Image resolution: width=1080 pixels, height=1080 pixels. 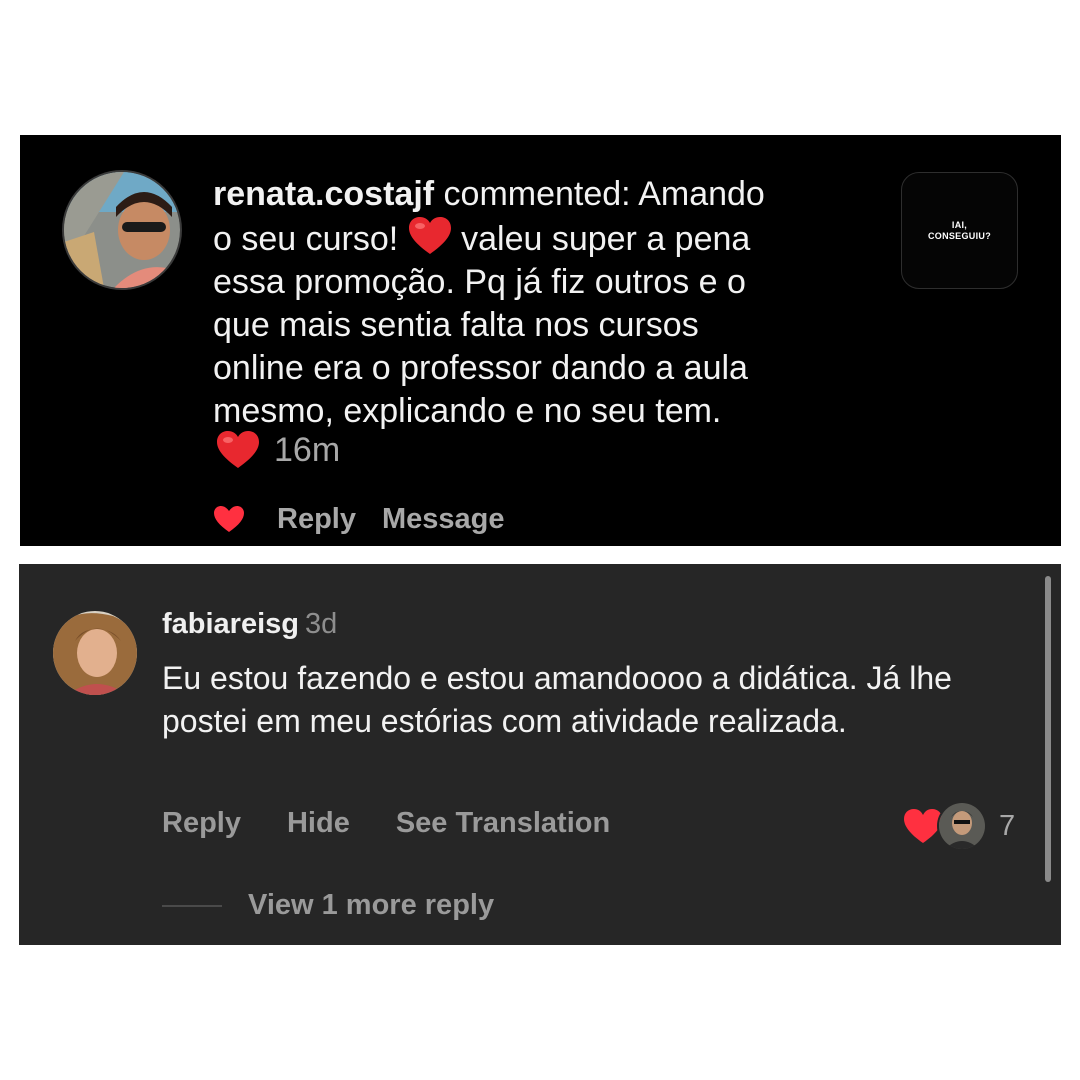 What do you see at coordinates (372, 519) in the screenshot?
I see `comment-actions: Reply Message` at bounding box center [372, 519].